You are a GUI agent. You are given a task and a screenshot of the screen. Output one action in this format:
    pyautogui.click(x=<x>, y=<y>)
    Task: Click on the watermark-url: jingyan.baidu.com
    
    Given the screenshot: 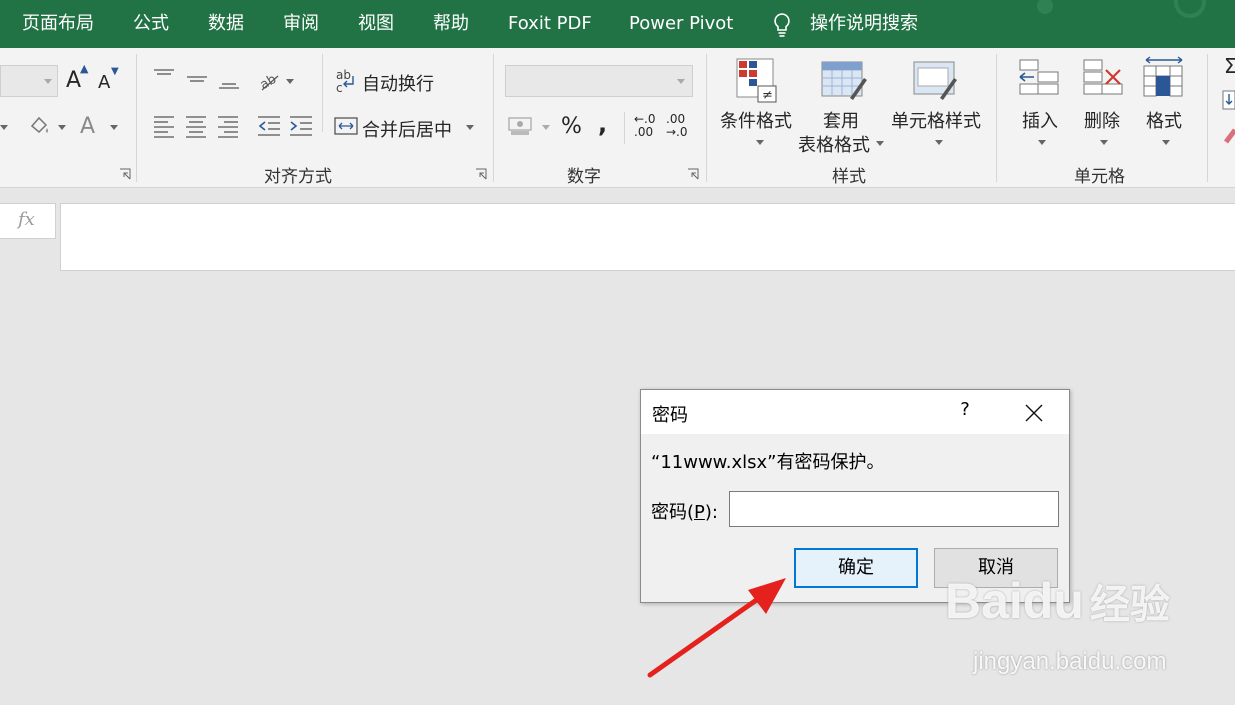 What is the action you would take?
    pyautogui.click(x=1070, y=661)
    